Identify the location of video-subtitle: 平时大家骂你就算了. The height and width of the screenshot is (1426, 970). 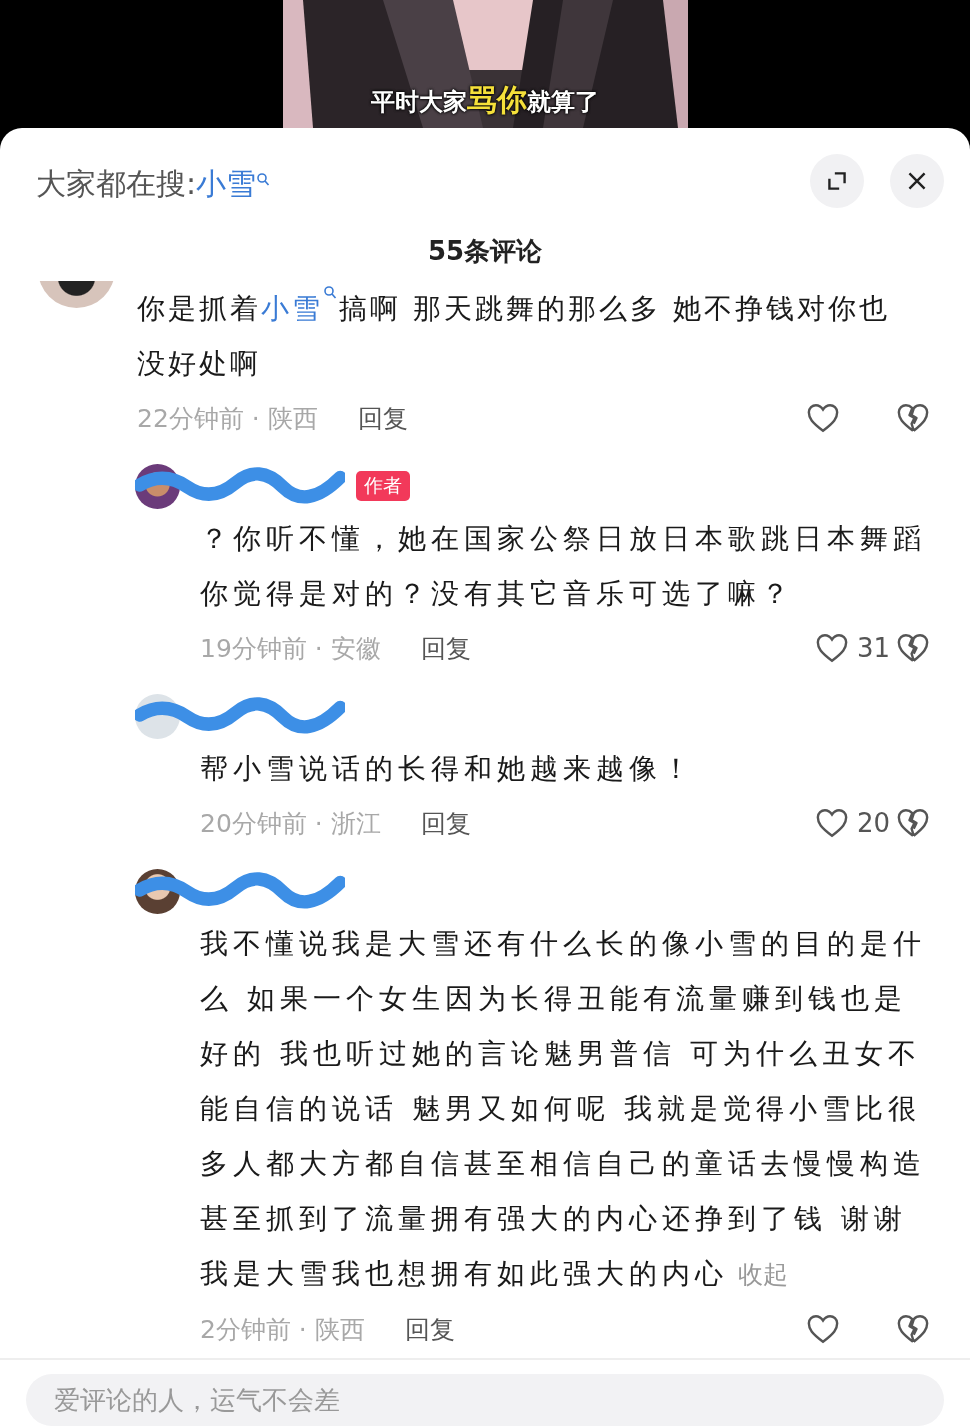
(485, 100).